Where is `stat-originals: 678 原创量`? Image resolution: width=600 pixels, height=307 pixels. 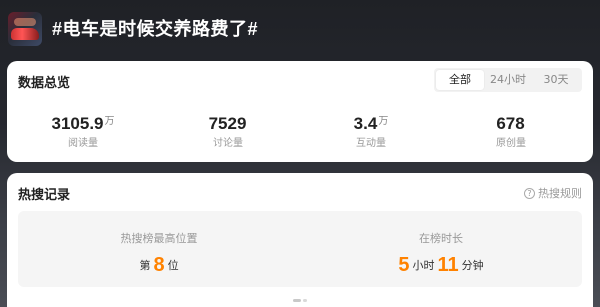
stat-originals: 678 原创量 is located at coordinates (511, 130).